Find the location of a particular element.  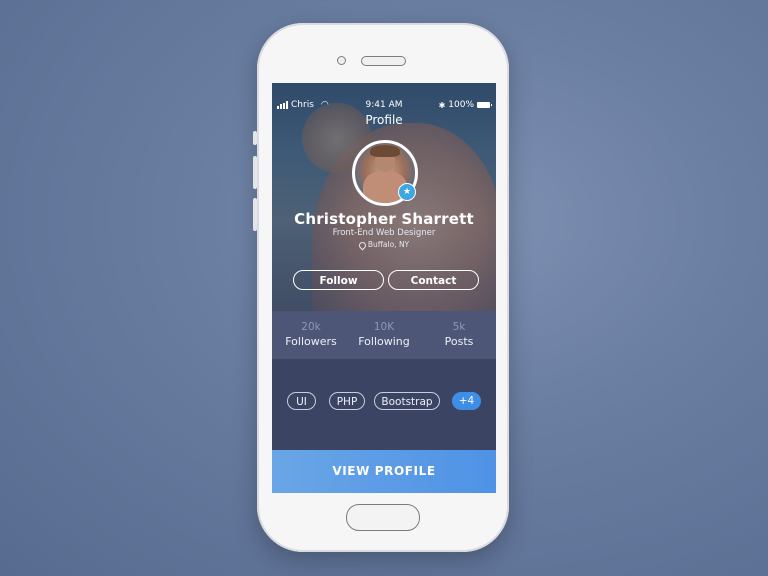

mute-switch is located at coordinates (255, 138).